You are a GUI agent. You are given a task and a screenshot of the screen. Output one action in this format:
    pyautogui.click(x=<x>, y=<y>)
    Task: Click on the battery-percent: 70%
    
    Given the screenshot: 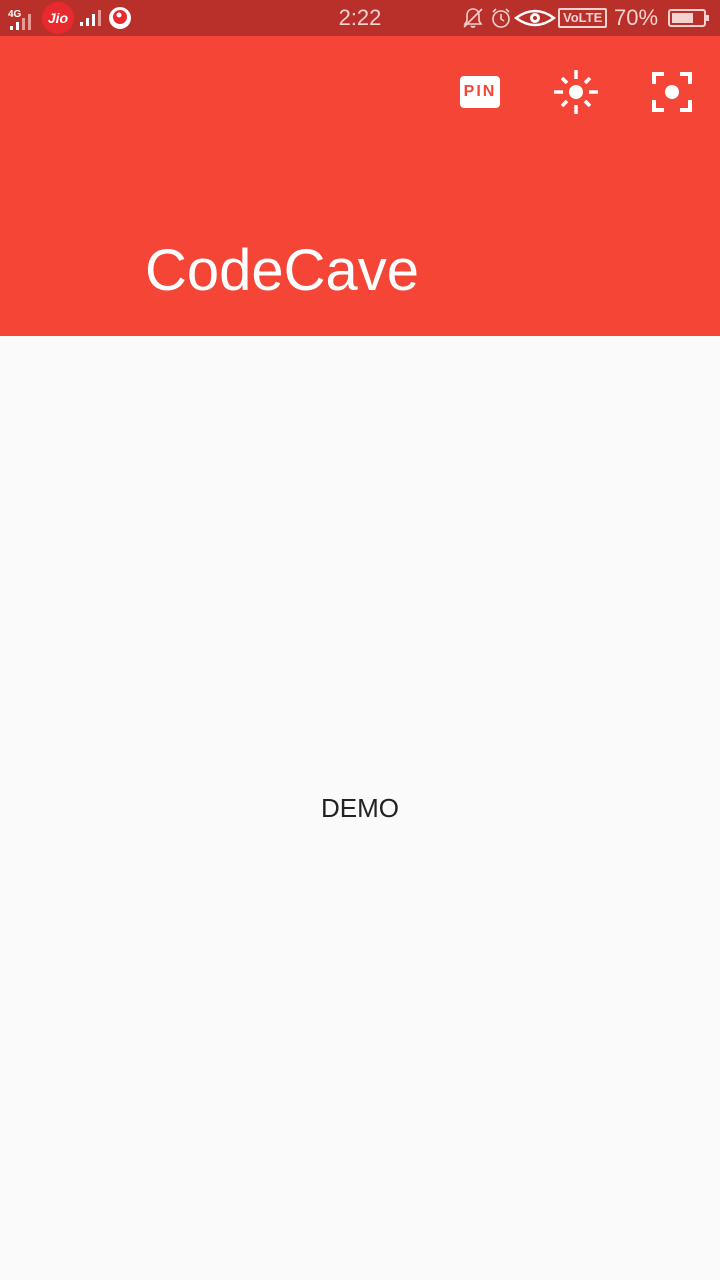 What is the action you would take?
    pyautogui.click(x=636, y=18)
    